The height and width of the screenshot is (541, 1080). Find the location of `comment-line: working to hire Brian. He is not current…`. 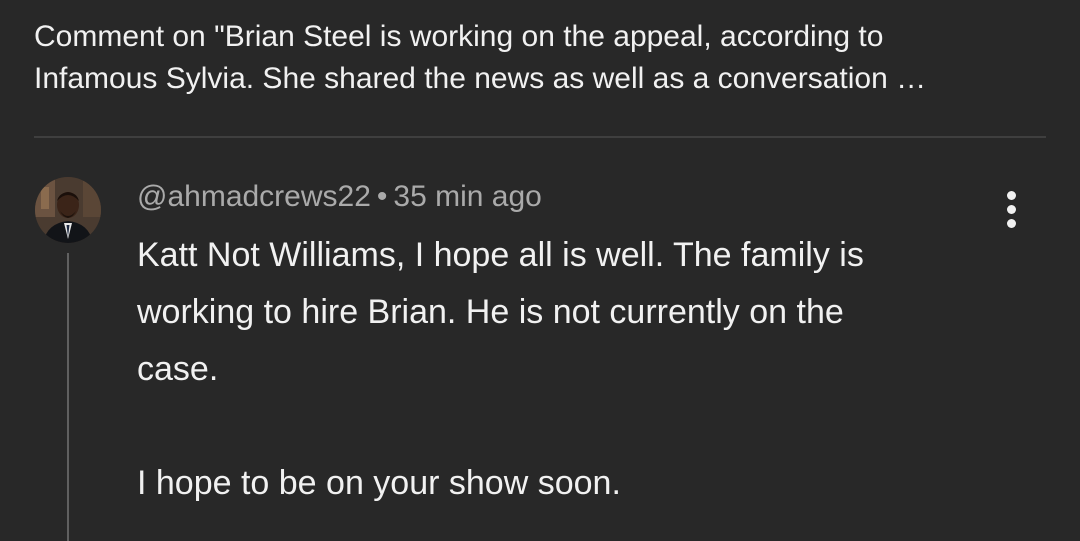

comment-line: working to hire Brian. He is not current… is located at coordinates (490, 312).